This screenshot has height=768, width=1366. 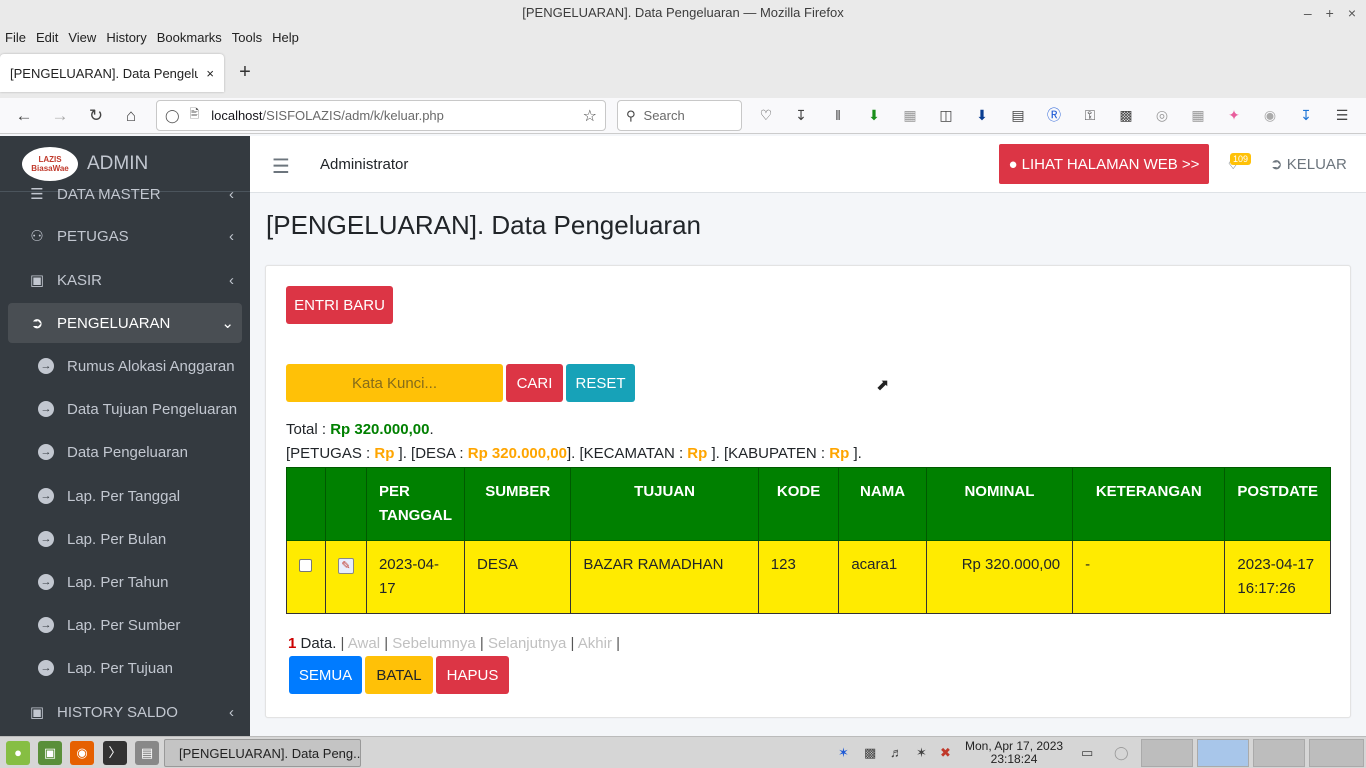 What do you see at coordinates (364, 643) in the screenshot?
I see `pager-first-link: Awal` at bounding box center [364, 643].